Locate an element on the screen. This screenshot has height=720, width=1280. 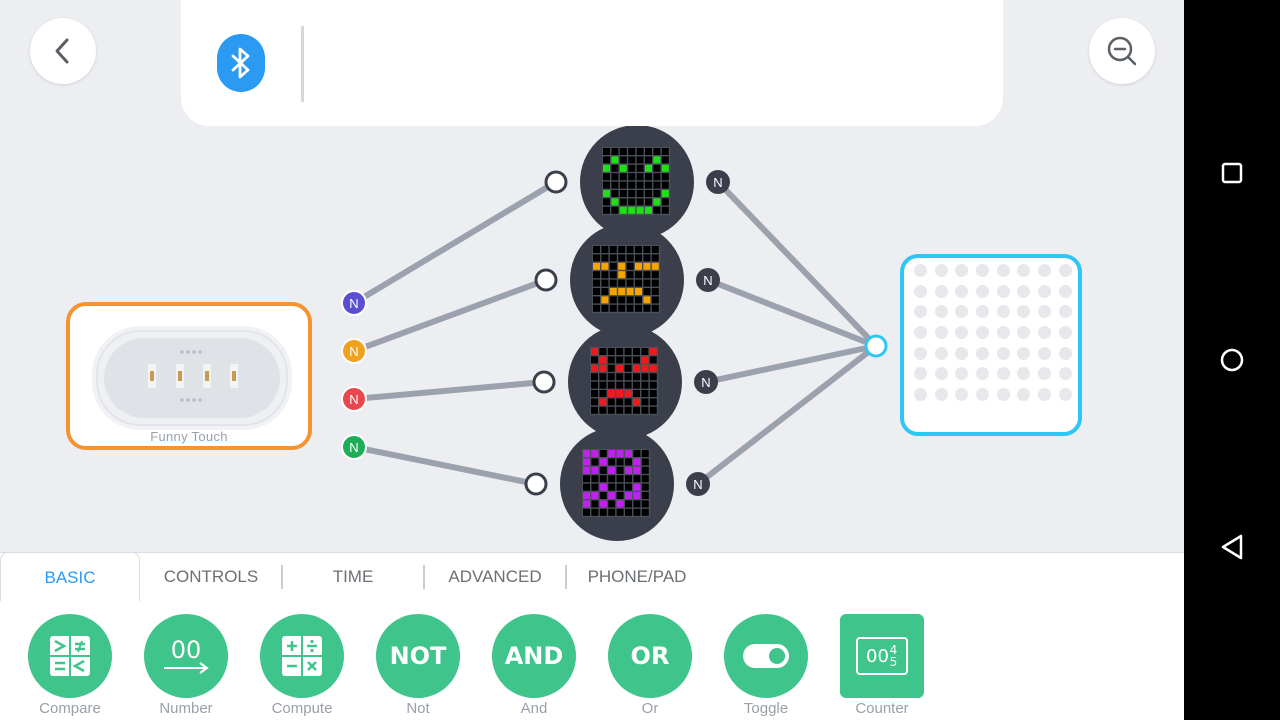
connection-panel is located at coordinates (592, 63).